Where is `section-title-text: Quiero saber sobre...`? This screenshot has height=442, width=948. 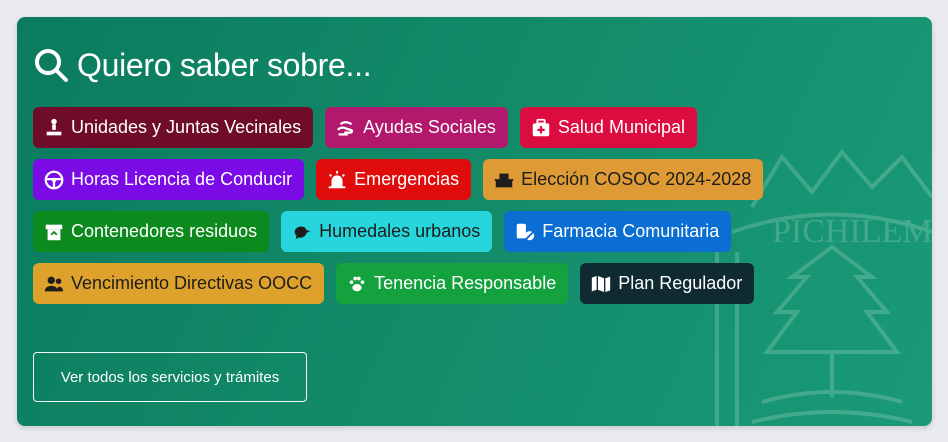 section-title-text: Quiero saber sobre... is located at coordinates (224, 64).